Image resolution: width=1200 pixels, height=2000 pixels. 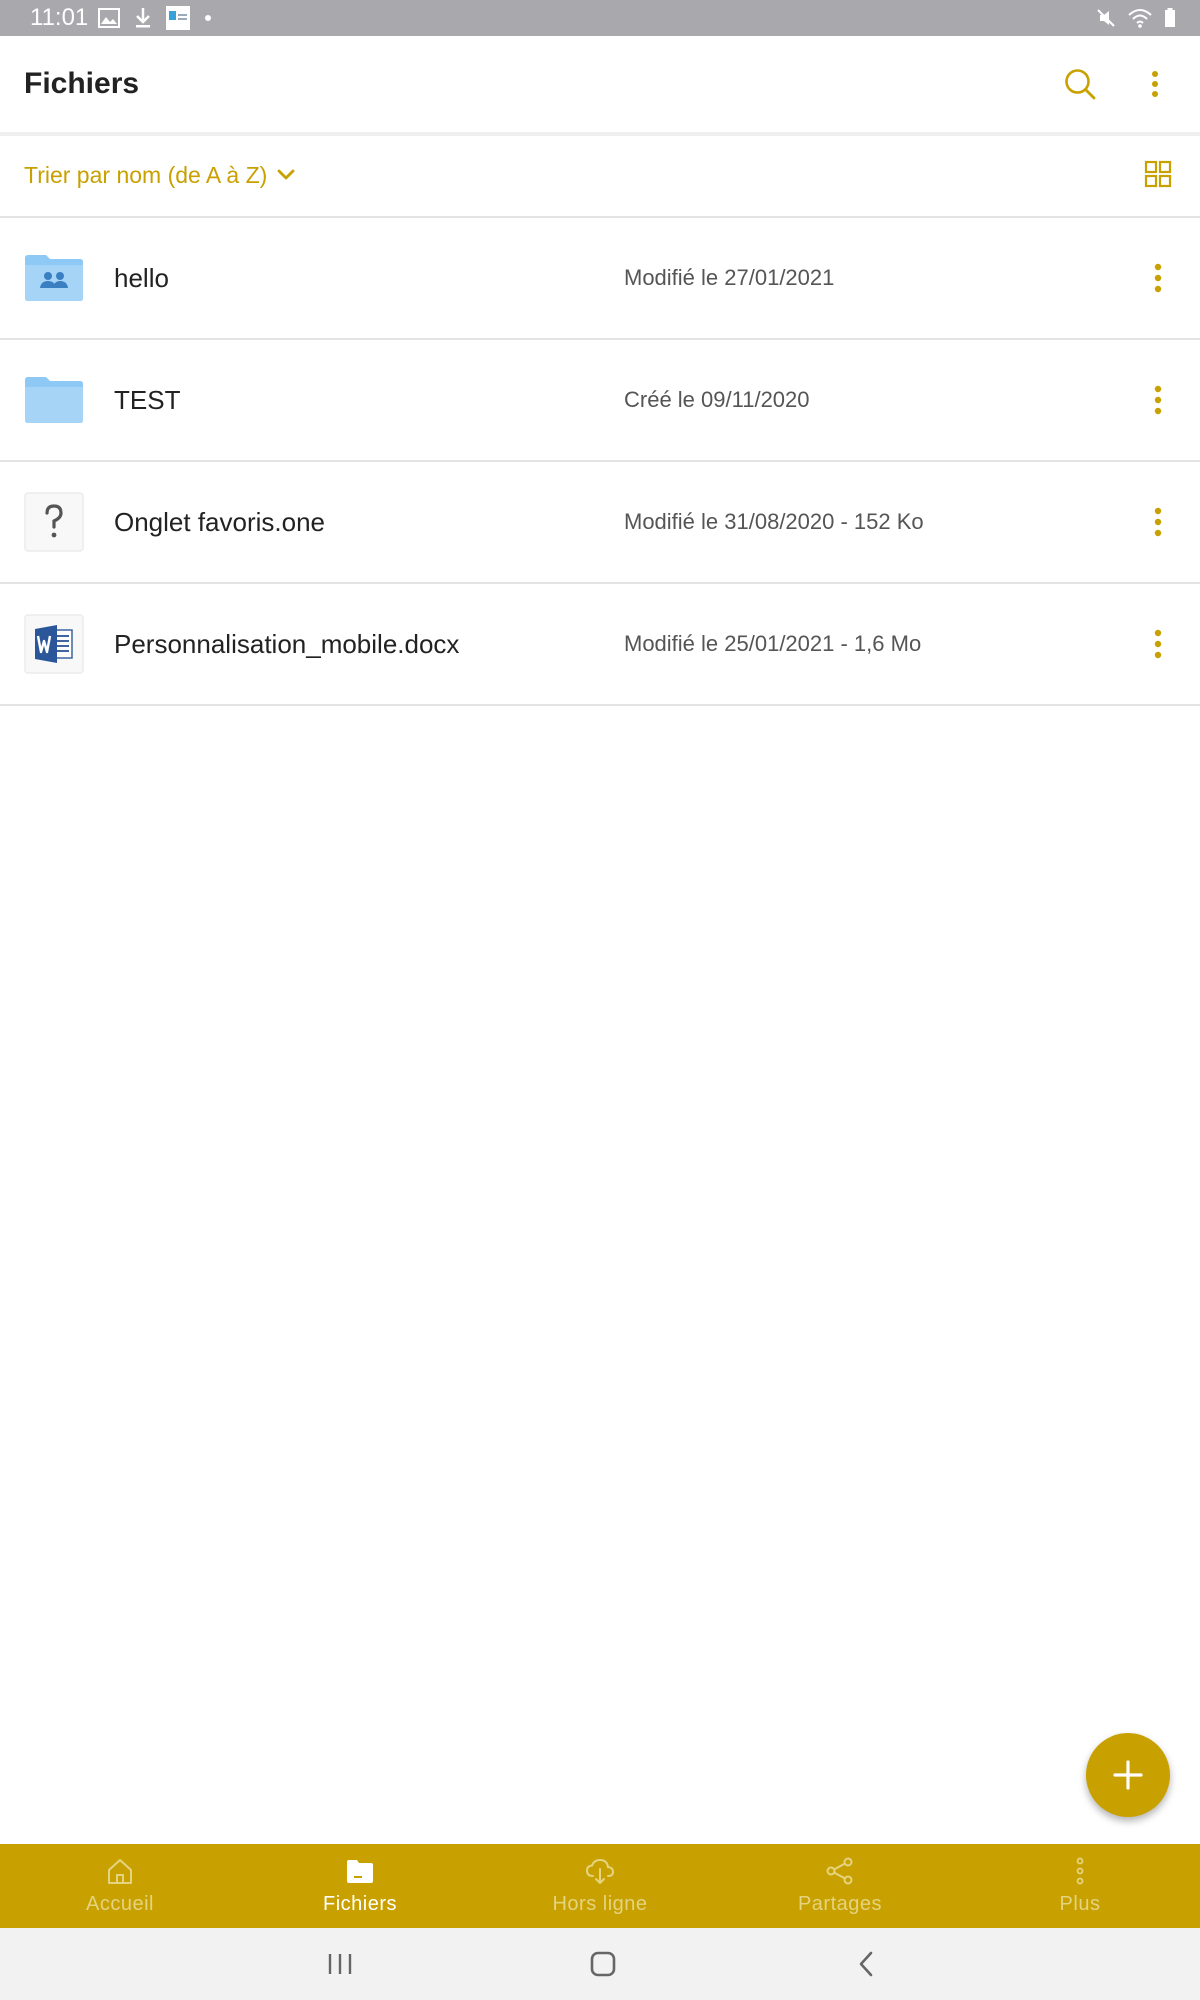 I want to click on nav-label: Plus, so click(x=1080, y=1904).